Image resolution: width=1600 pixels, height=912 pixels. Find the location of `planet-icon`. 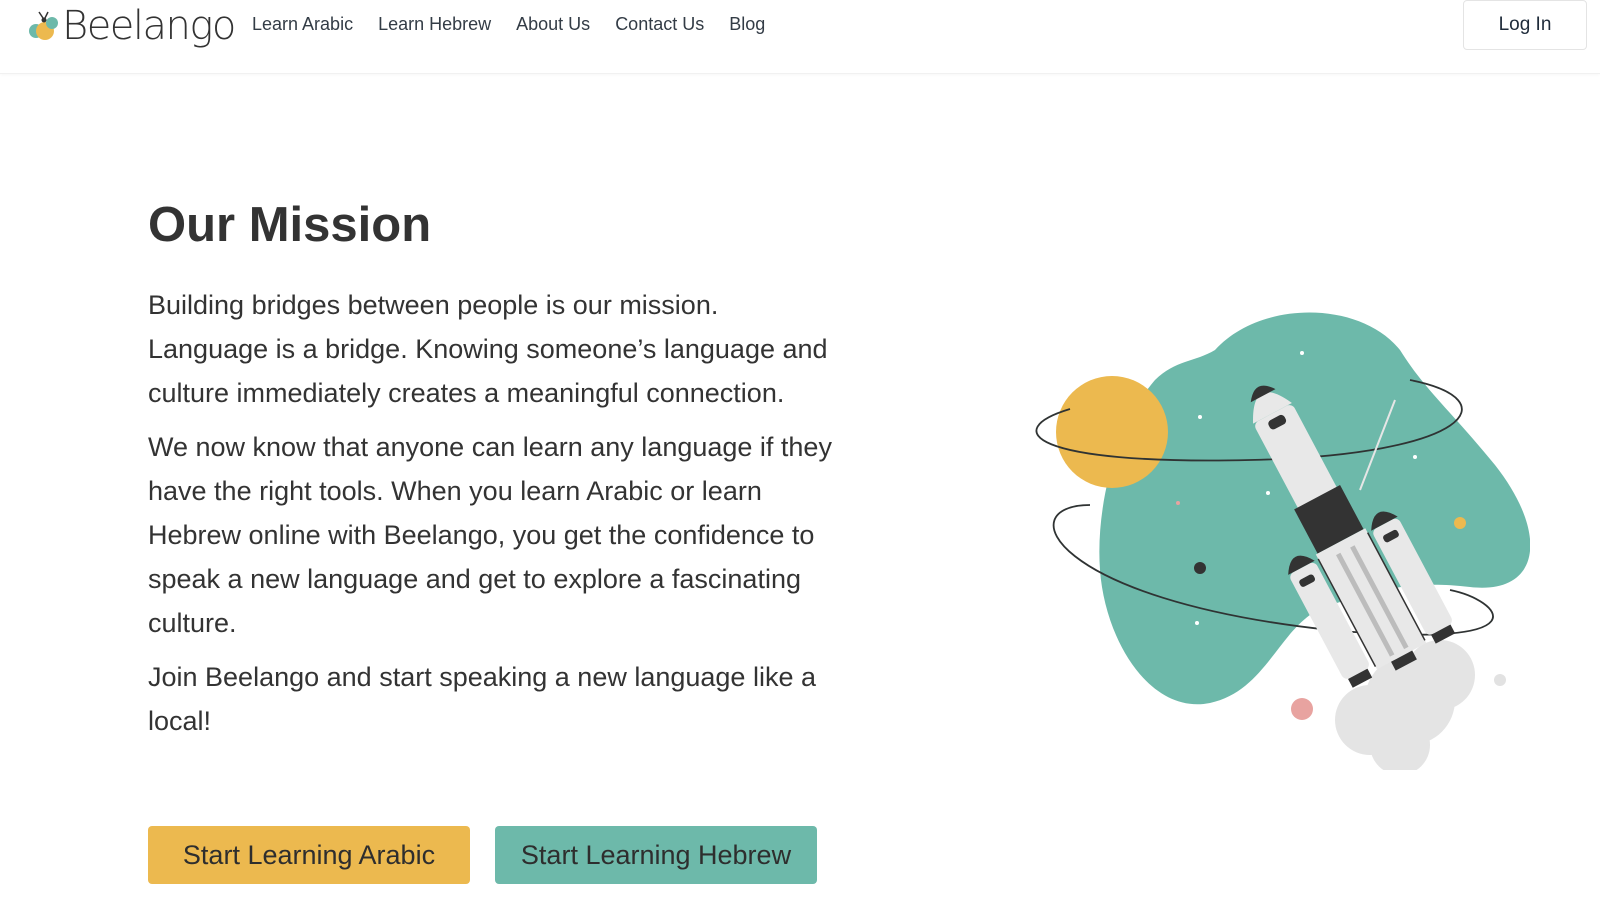

planet-icon is located at coordinates (1112, 432).